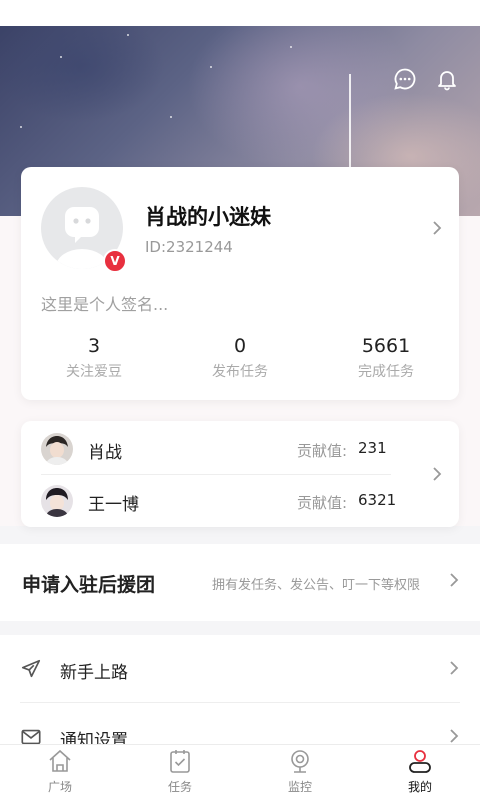  Describe the element at coordinates (94, 372) in the screenshot. I see `stat-label: 关注爱豆` at that location.